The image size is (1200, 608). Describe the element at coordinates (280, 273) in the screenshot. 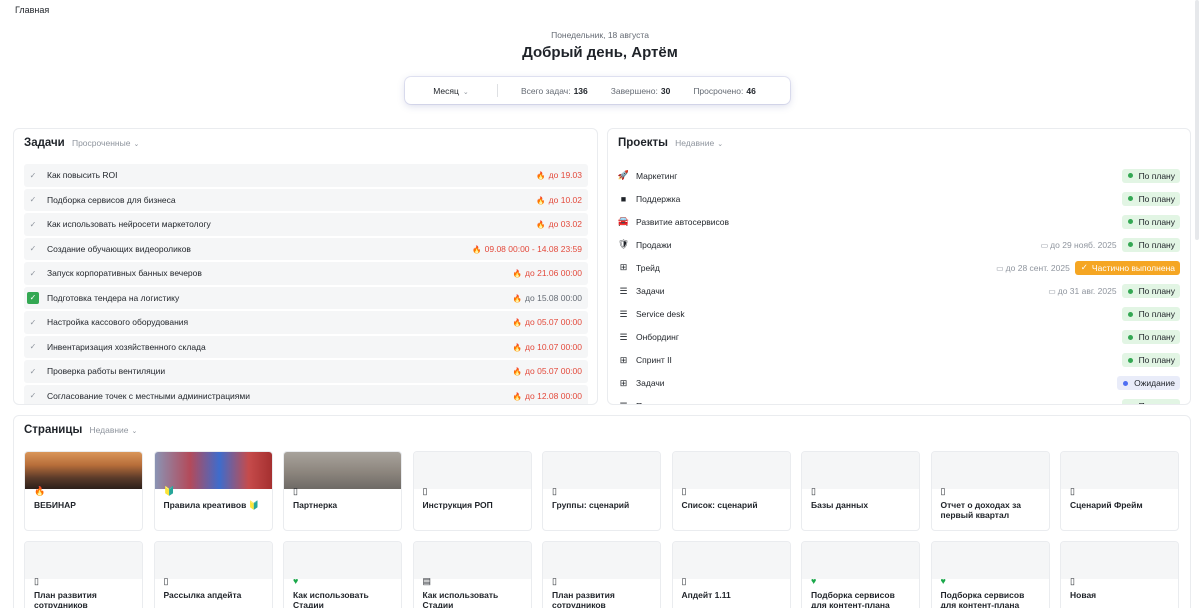

I see `task-name: Запуск корпоративных банных вечеров` at that location.